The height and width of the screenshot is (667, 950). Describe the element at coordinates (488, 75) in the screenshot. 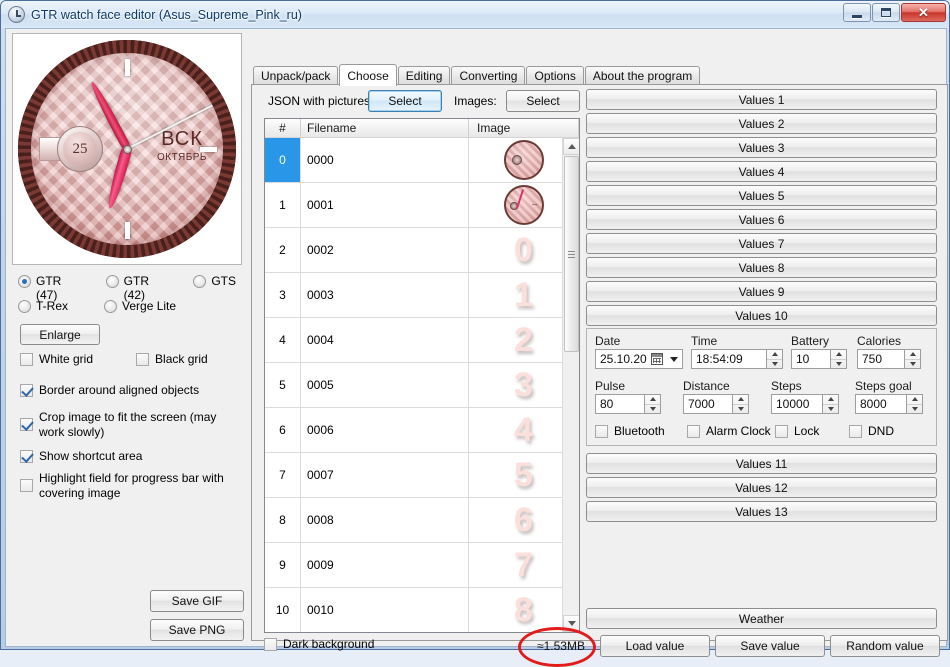

I see `tab-converting: Converting` at that location.